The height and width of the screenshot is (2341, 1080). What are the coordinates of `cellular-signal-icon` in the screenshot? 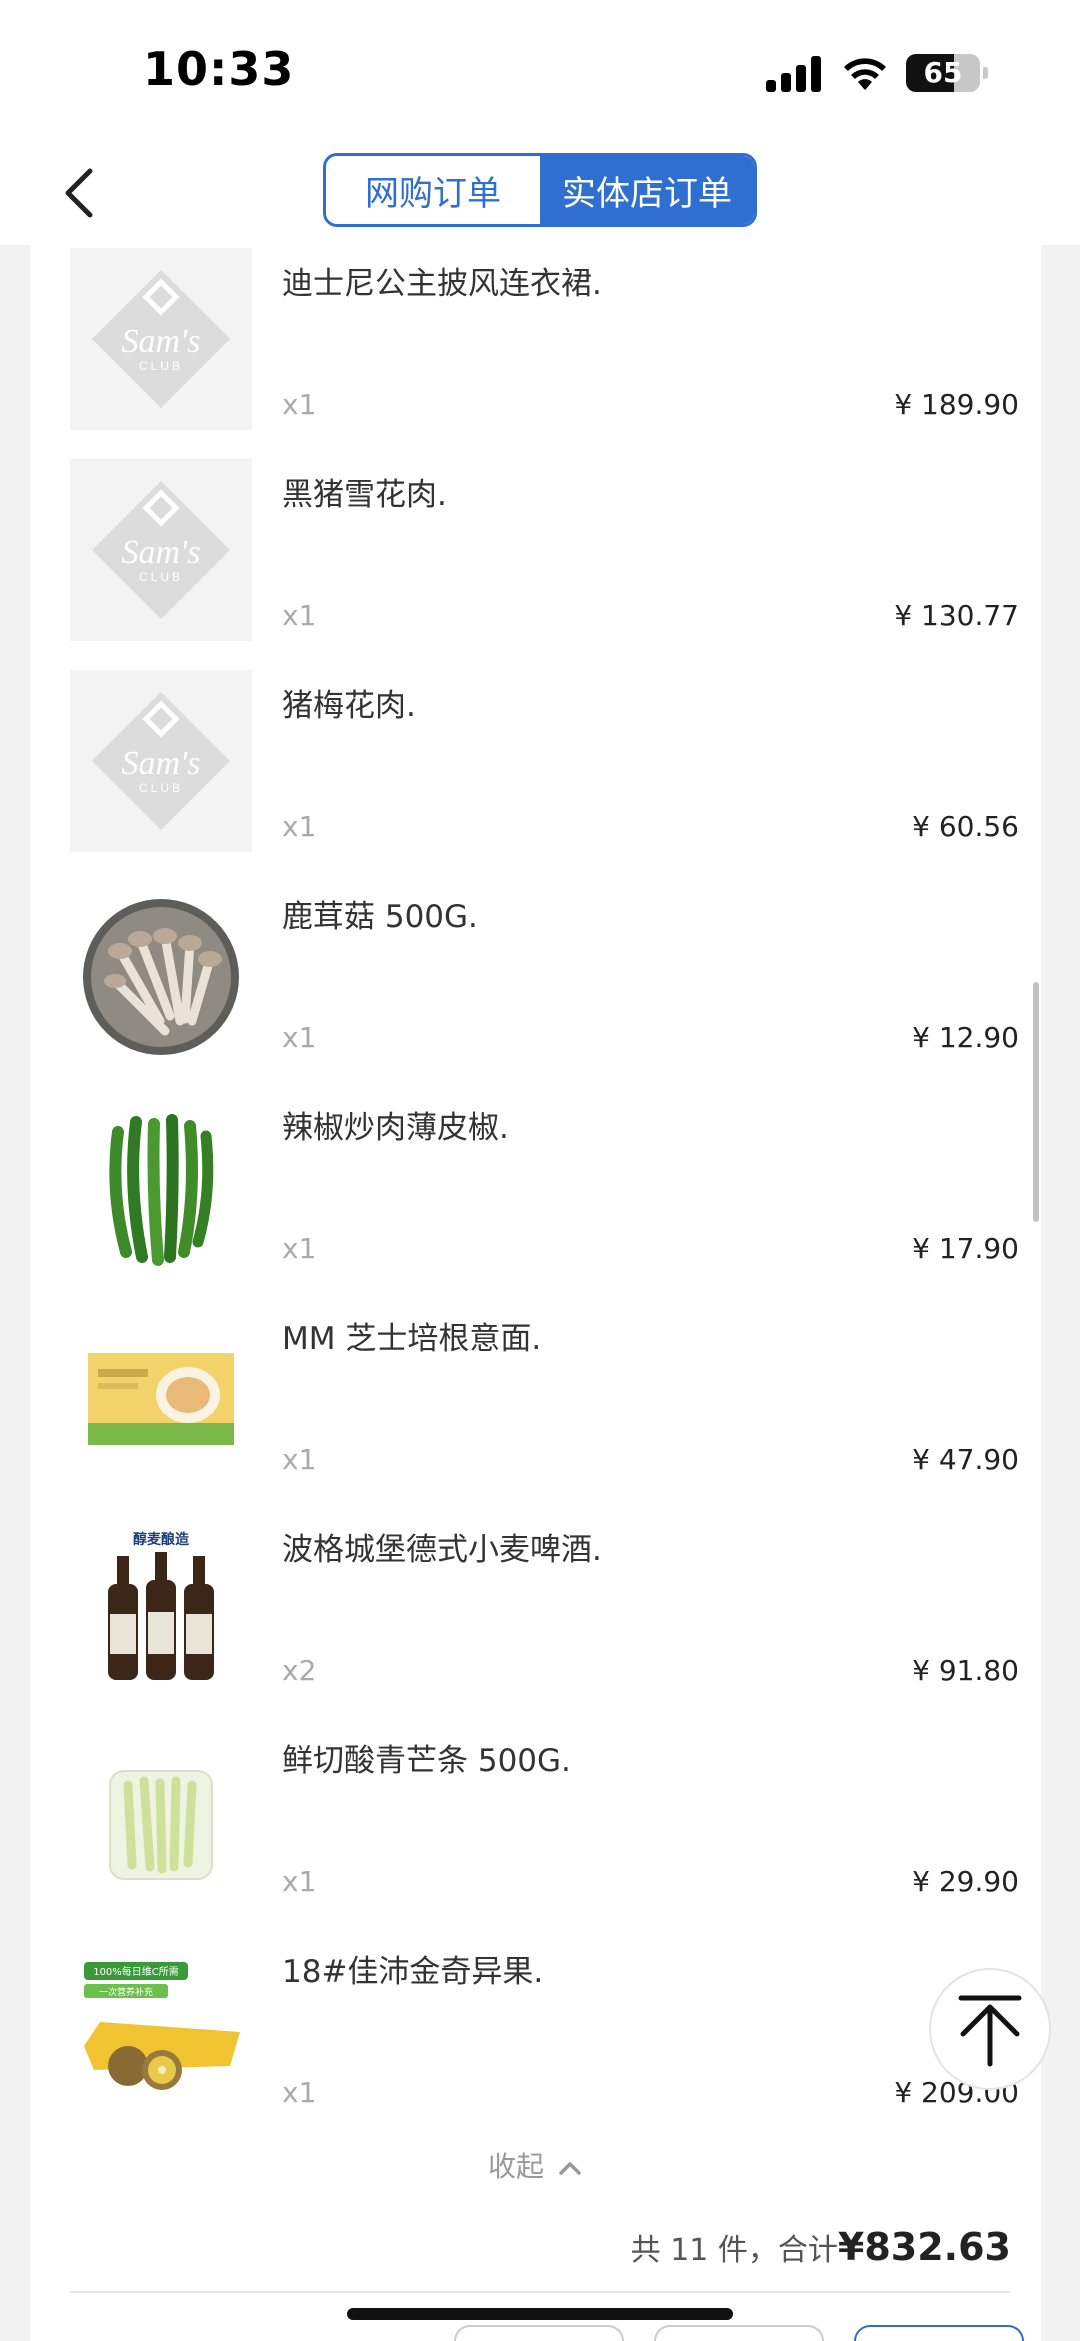 It's located at (794, 74).